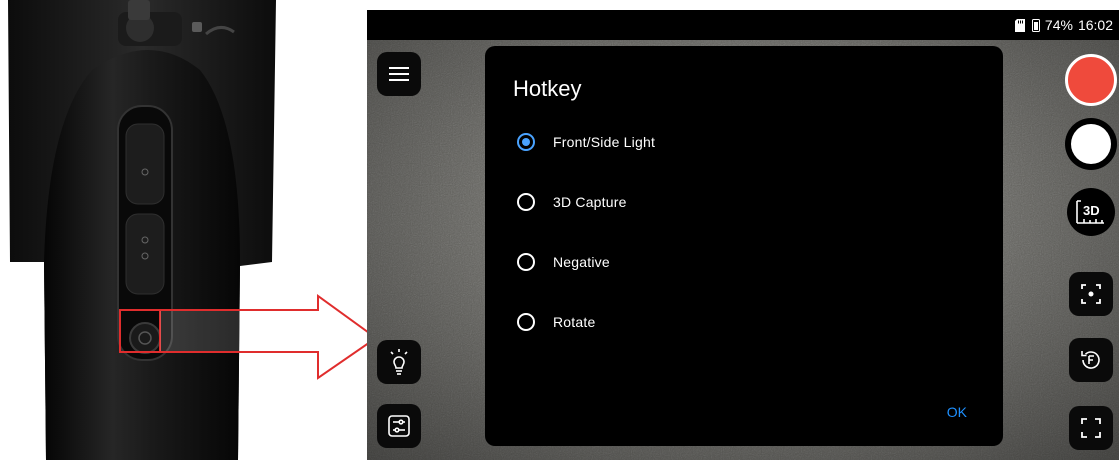 The width and height of the screenshot is (1119, 460). I want to click on ok-button: OK, so click(957, 412).